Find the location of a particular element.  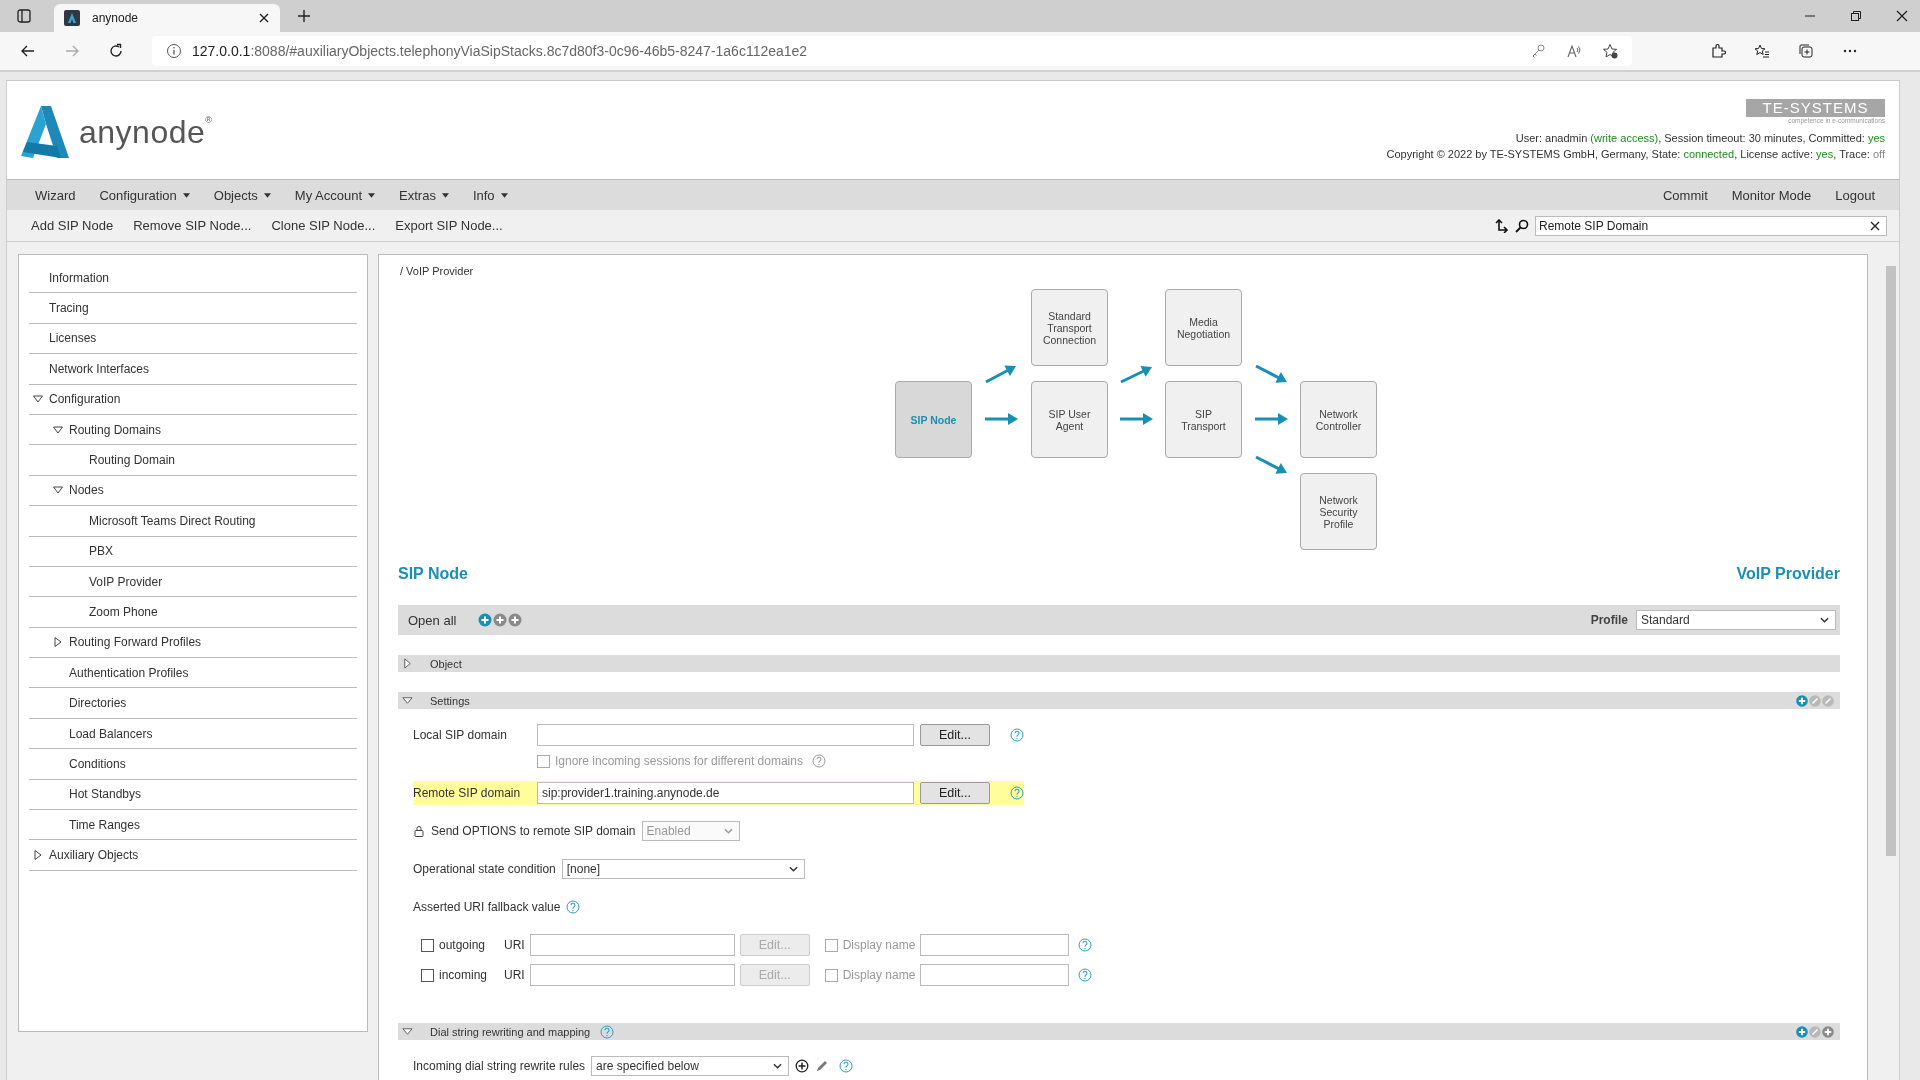

reload-icon is located at coordinates (116, 51).